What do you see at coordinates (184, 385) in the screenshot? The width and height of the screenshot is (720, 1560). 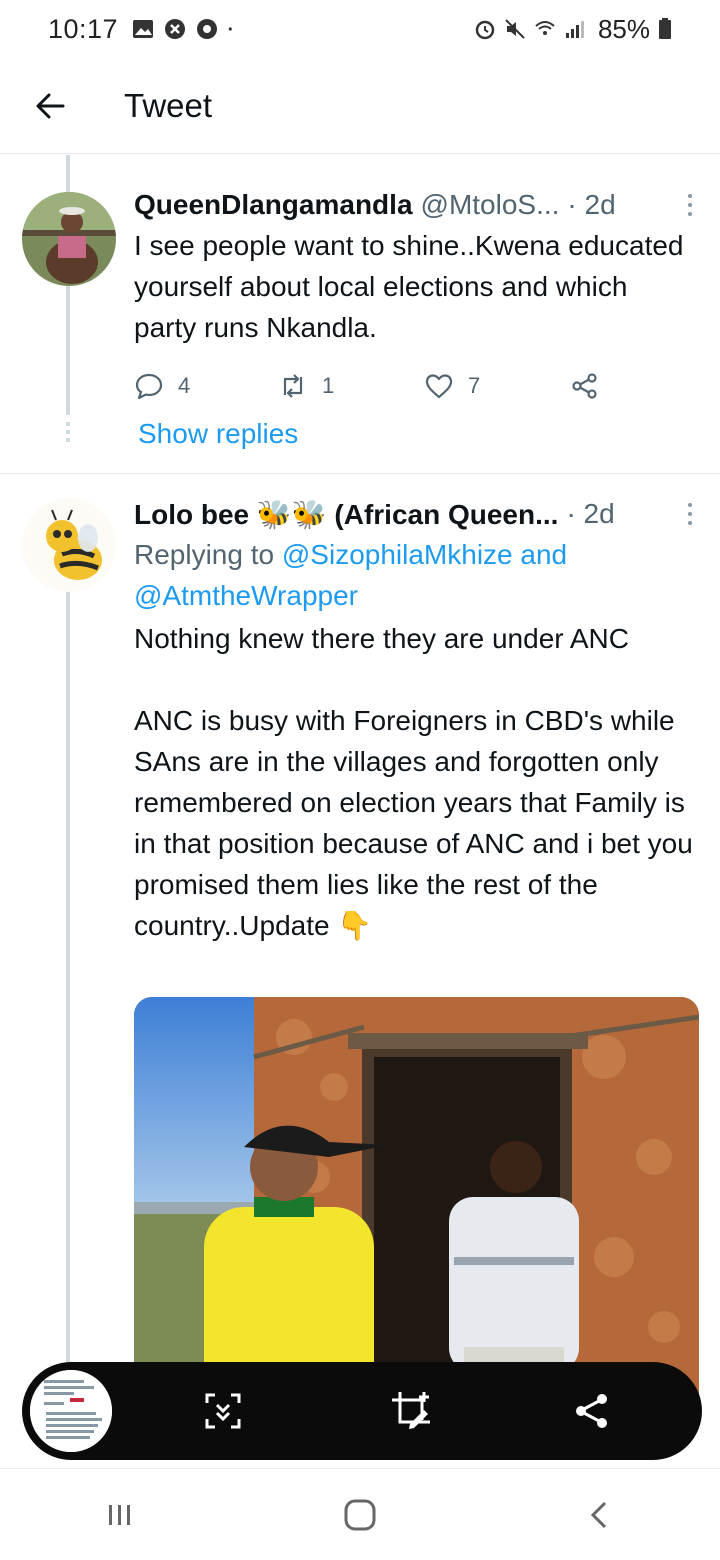 I see `reply-count: 4` at bounding box center [184, 385].